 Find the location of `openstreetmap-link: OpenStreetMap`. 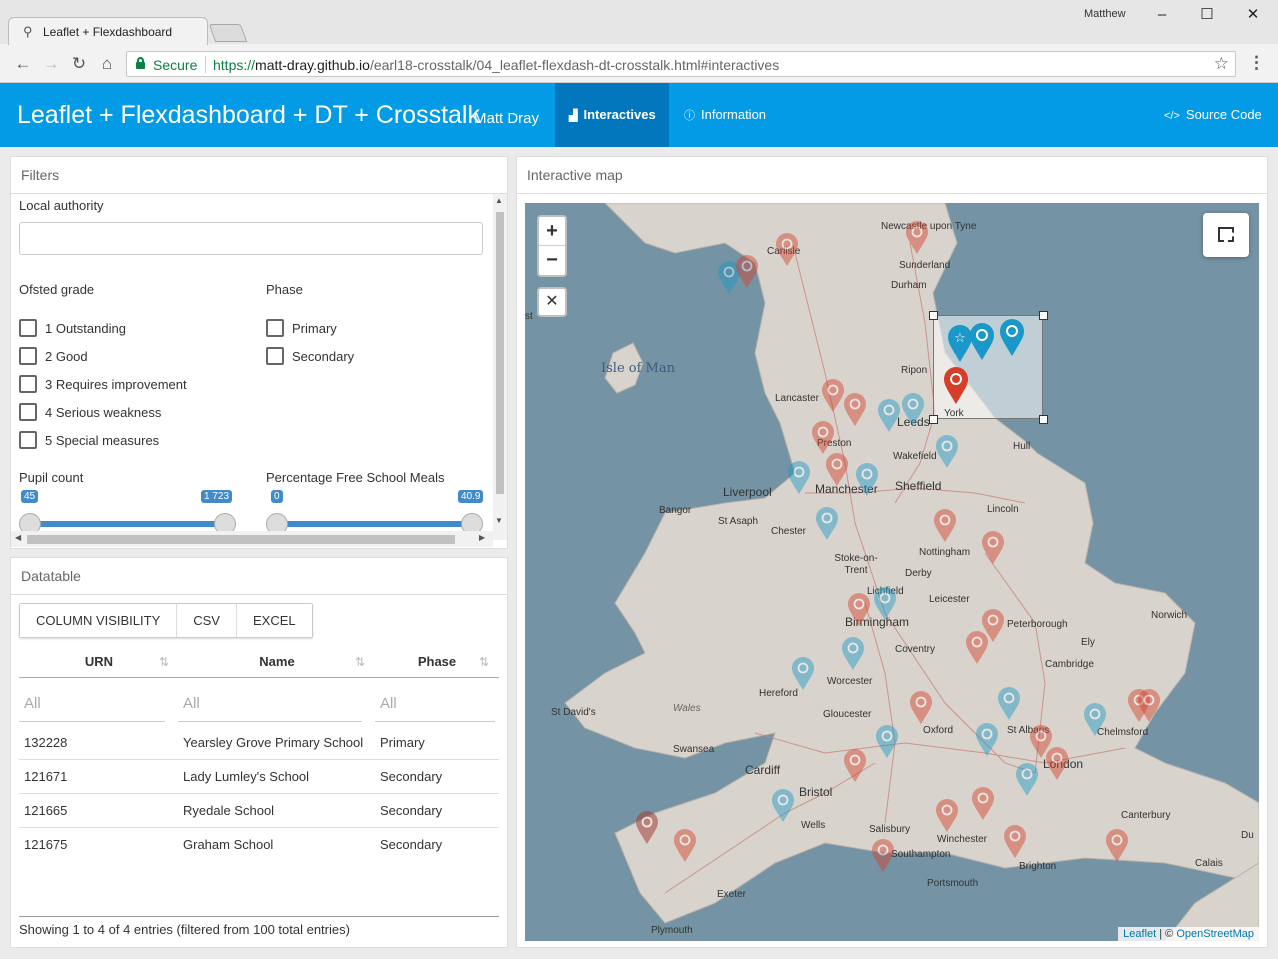

openstreetmap-link: OpenStreetMap is located at coordinates (1215, 934).